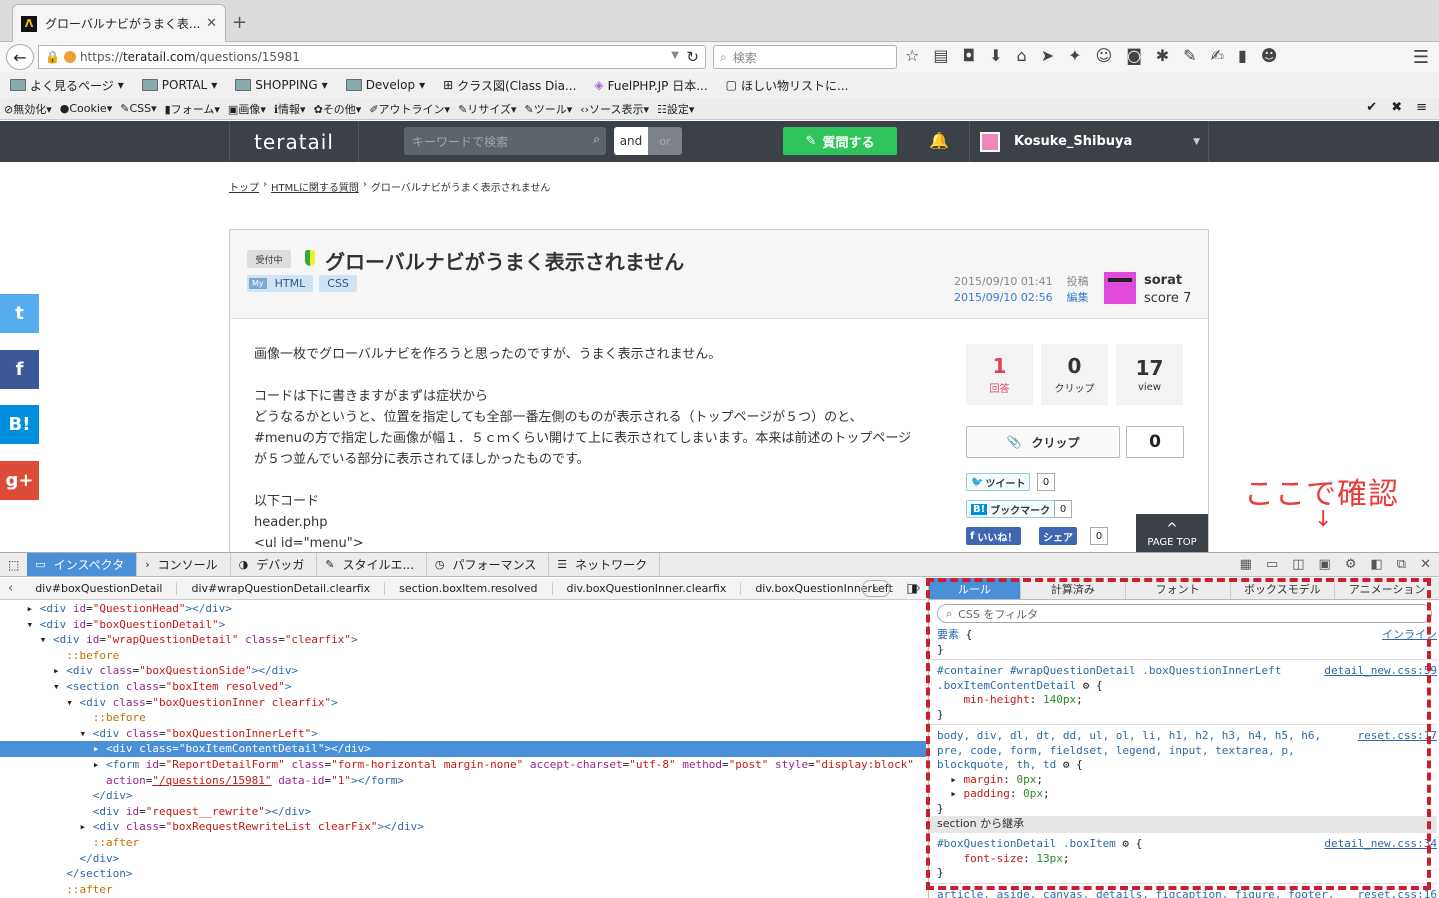 This screenshot has width=1439, height=898. Describe the element at coordinates (463, 671) in the screenshot. I see `markup-line: ▸ <div class="boxQuestionSide"></div>` at that location.